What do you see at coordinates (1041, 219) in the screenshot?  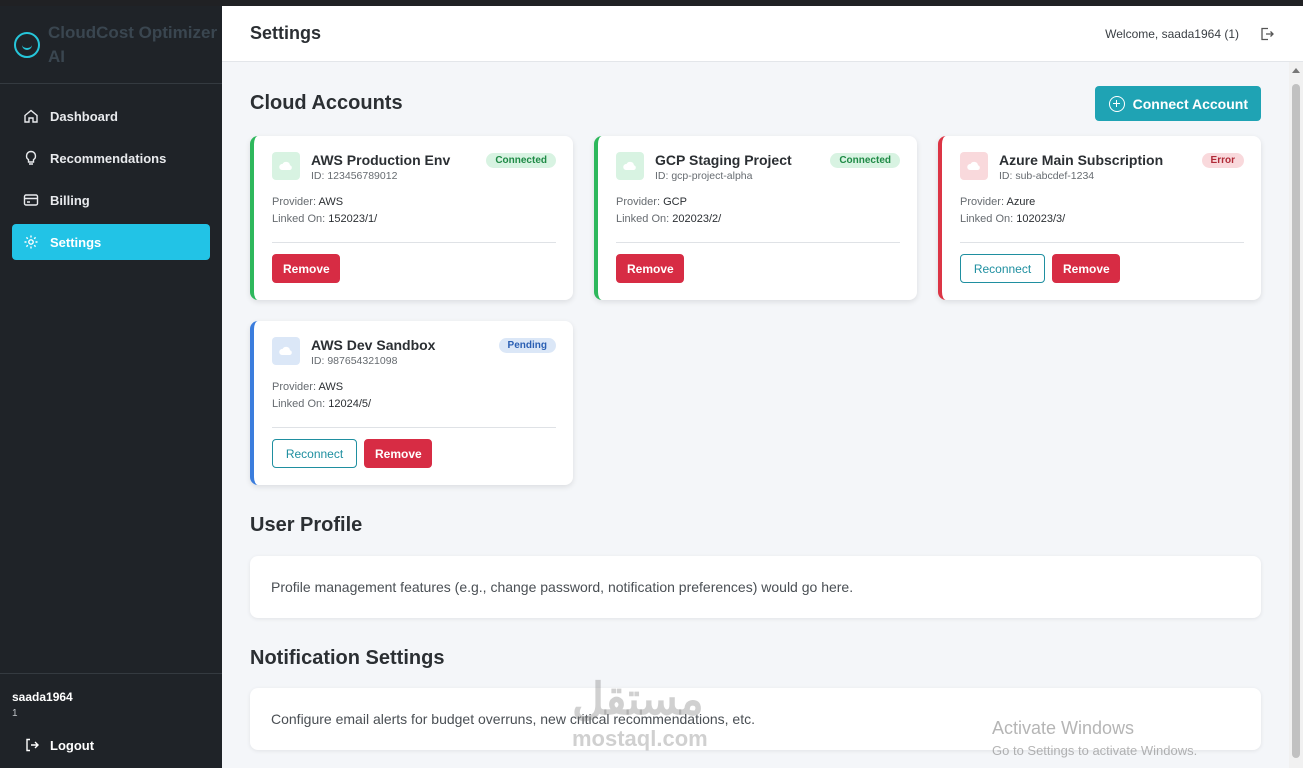 I see `linked-value: 102023/3/` at bounding box center [1041, 219].